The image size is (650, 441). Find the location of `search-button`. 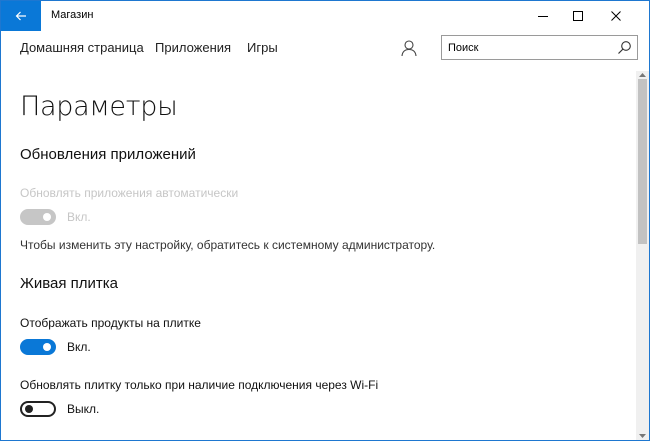

search-button is located at coordinates (624, 47).